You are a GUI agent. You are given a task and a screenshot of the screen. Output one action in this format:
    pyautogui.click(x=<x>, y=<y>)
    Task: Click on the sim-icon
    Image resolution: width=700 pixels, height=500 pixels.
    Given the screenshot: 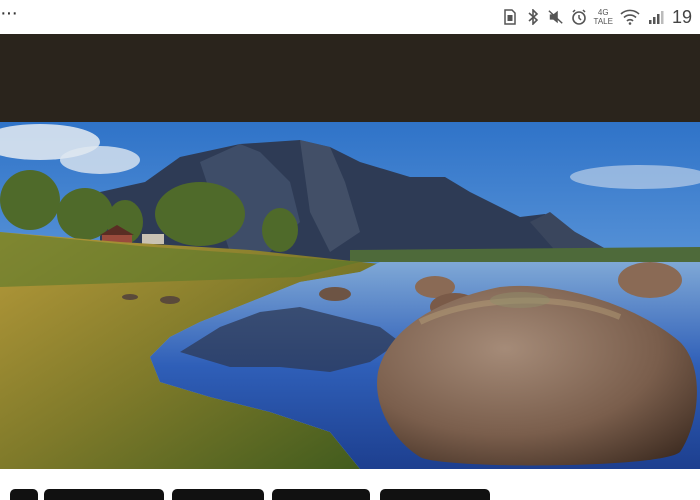 What is the action you would take?
    pyautogui.click(x=510, y=17)
    